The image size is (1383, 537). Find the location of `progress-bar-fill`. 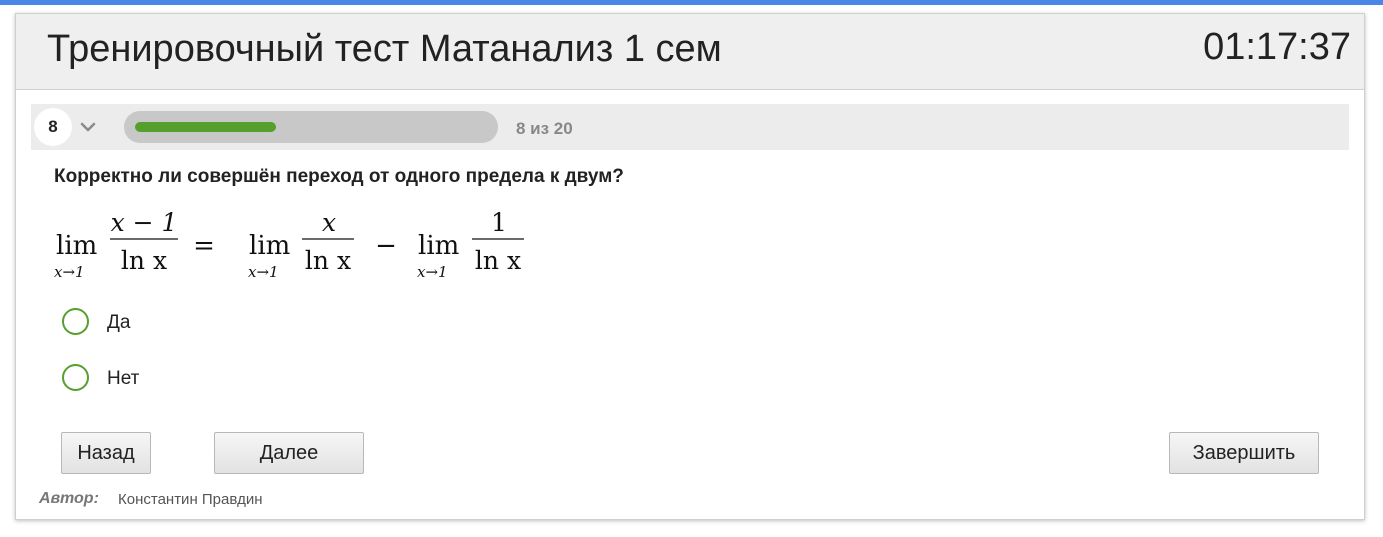

progress-bar-fill is located at coordinates (205, 127).